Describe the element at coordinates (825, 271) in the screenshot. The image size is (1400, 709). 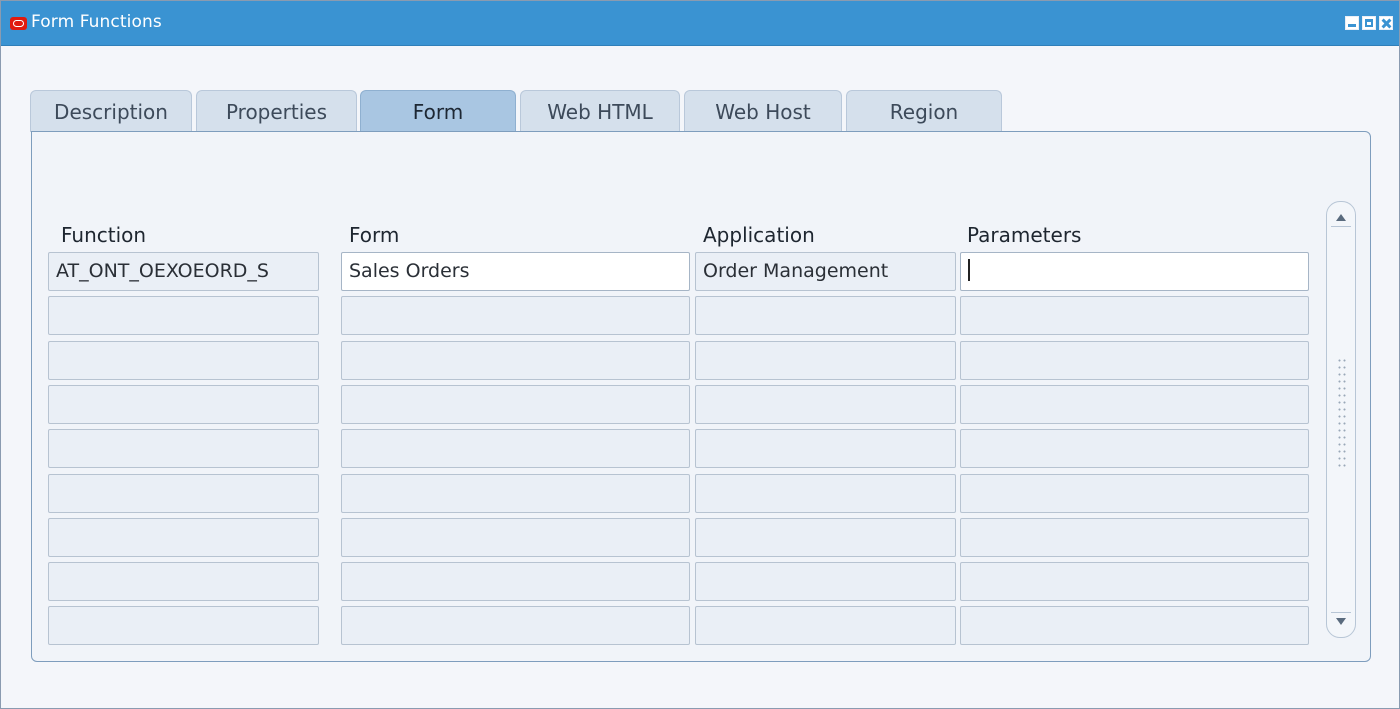
I see `application-field: Order Management` at that location.